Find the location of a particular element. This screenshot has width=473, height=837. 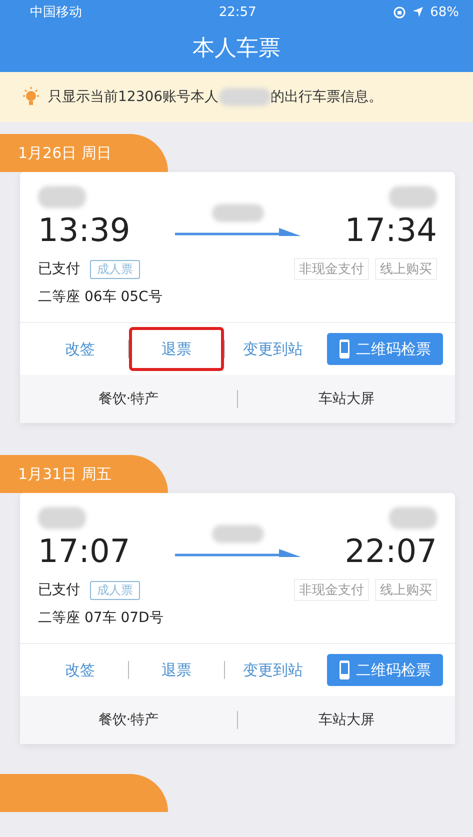

location-arrow-icon is located at coordinates (418, 12).